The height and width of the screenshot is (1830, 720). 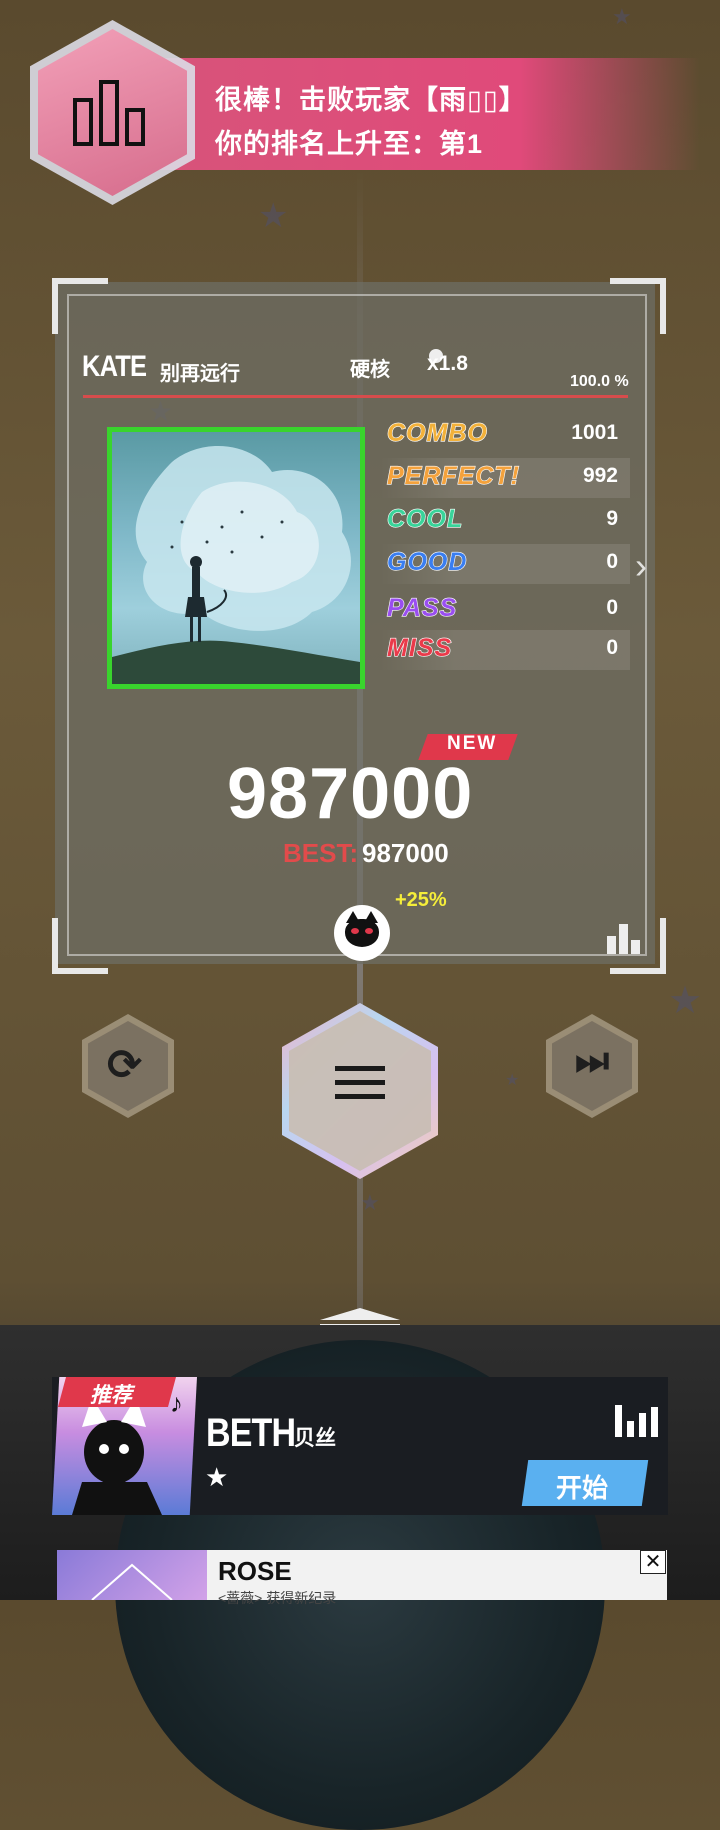 I want to click on judgement-value: 992, so click(x=600, y=475).